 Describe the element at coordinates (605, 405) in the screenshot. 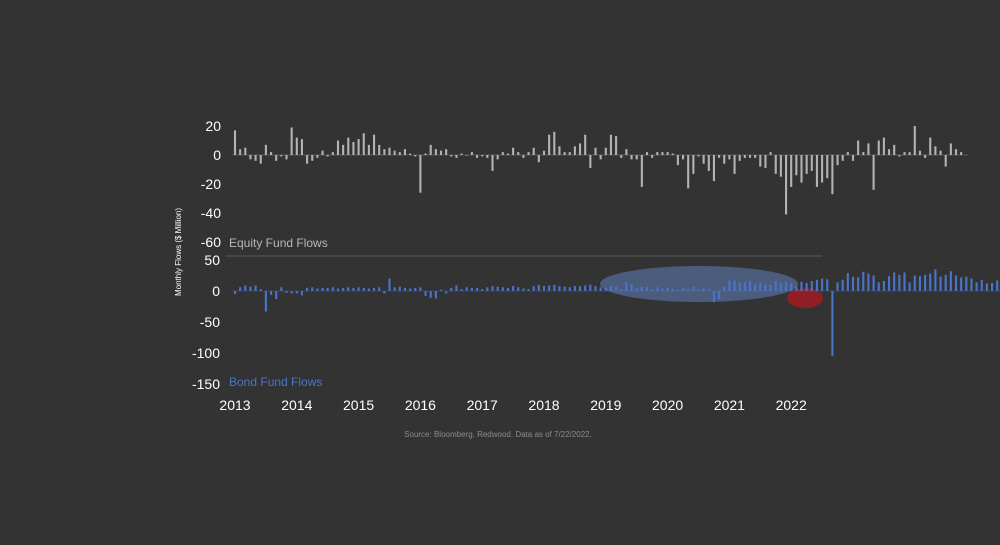

I see `x-tick-label: 2019` at that location.